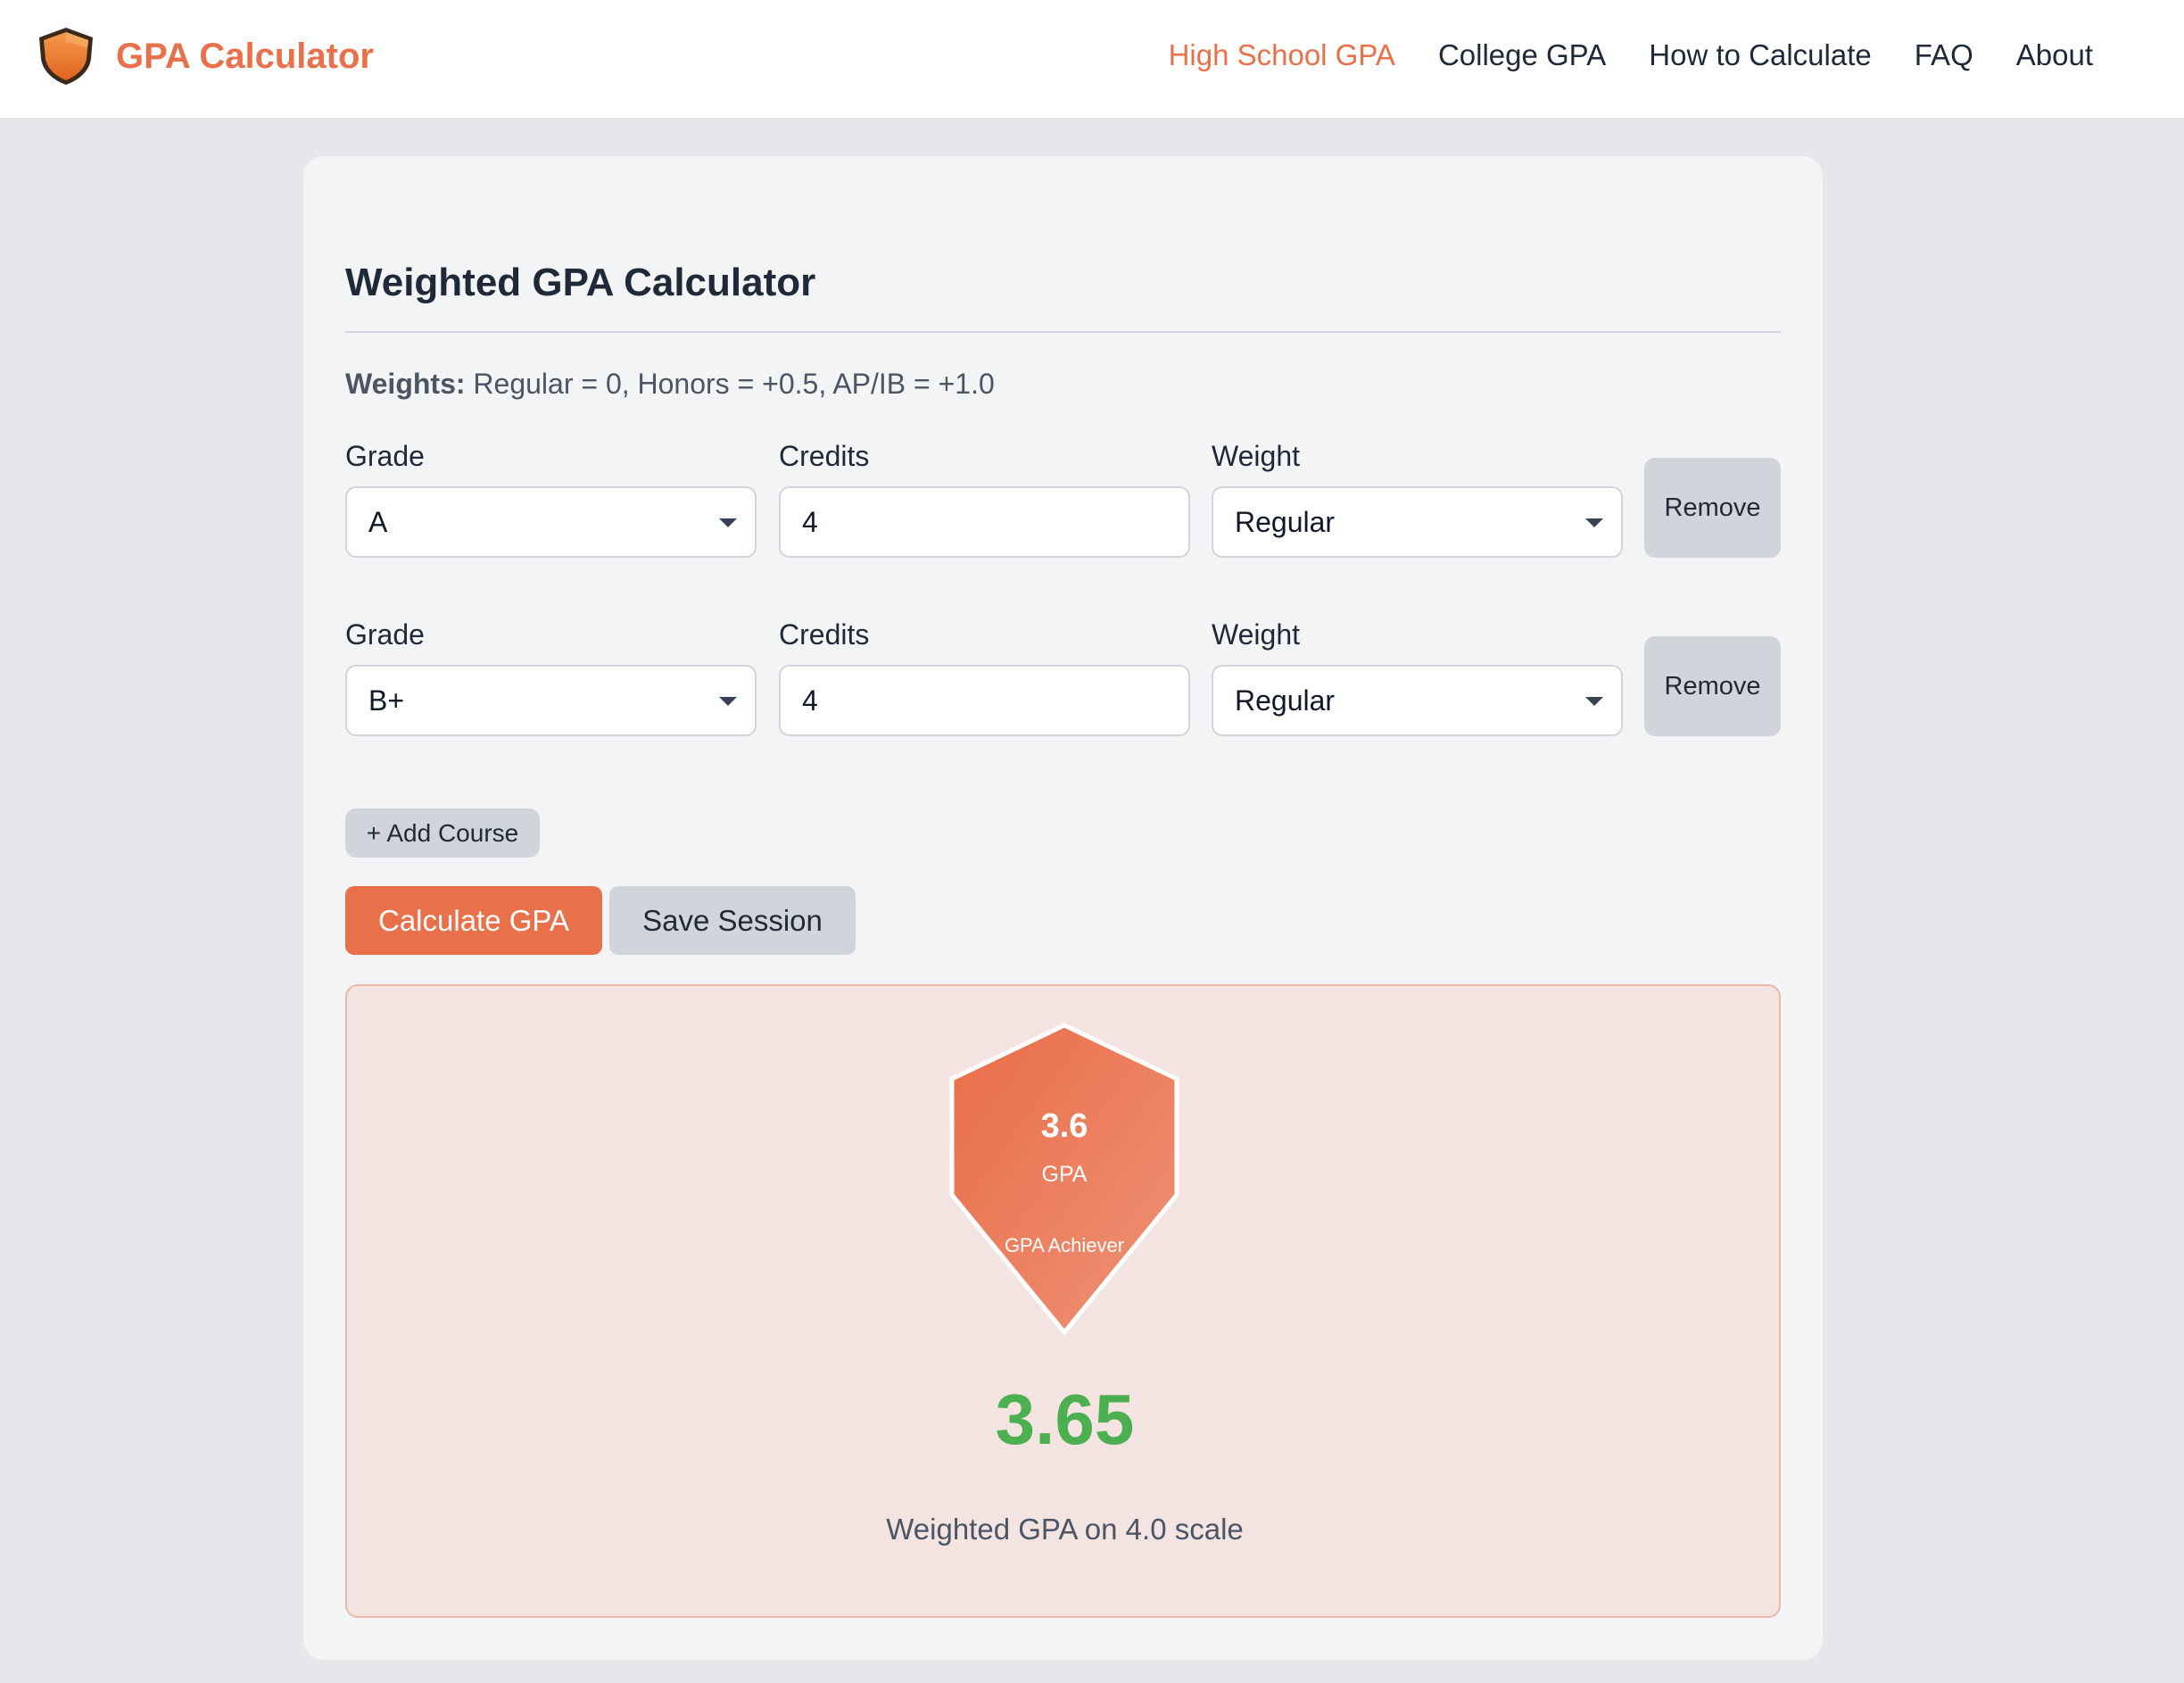 The height and width of the screenshot is (1683, 2184). Describe the element at coordinates (1064, 1126) in the screenshot. I see `badge-gpa-value: 3.6` at that location.